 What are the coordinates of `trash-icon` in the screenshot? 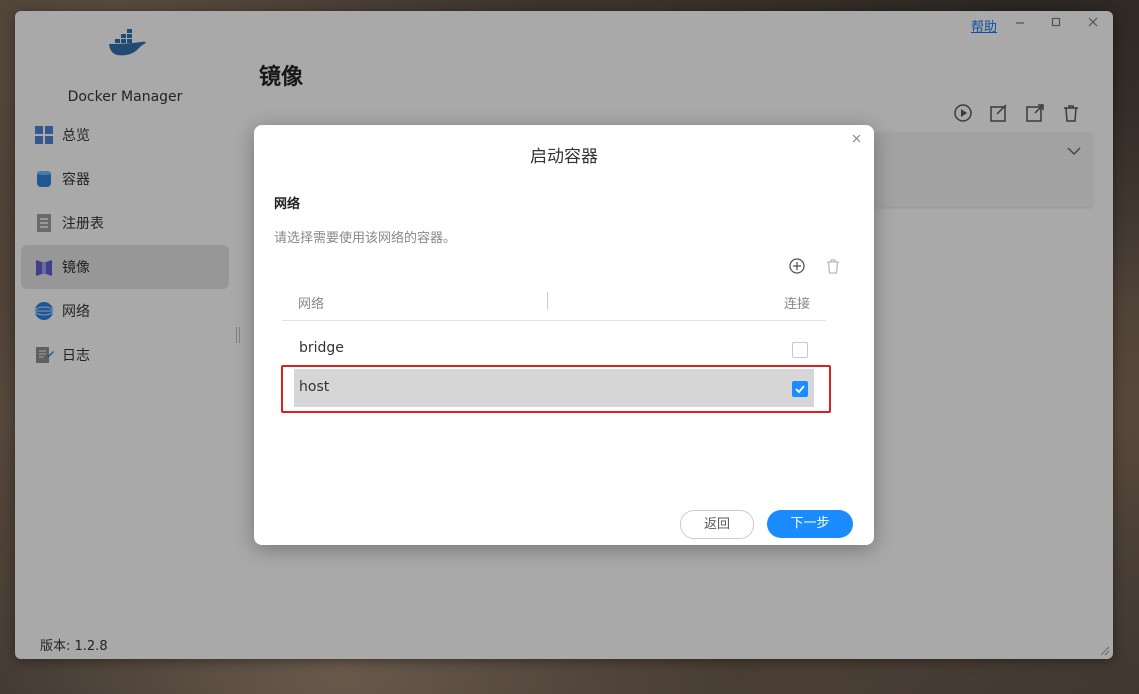 It's located at (833, 266).